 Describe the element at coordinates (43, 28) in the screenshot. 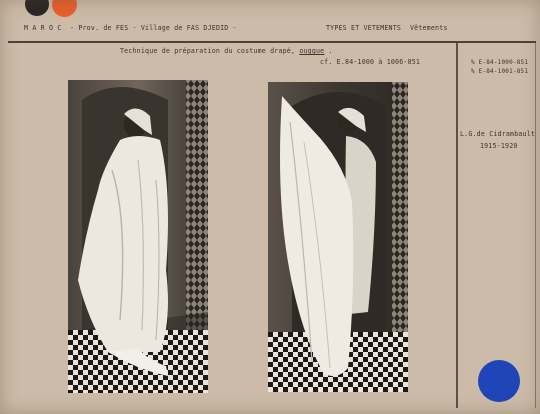

I see `header-country: M A R O C` at that location.